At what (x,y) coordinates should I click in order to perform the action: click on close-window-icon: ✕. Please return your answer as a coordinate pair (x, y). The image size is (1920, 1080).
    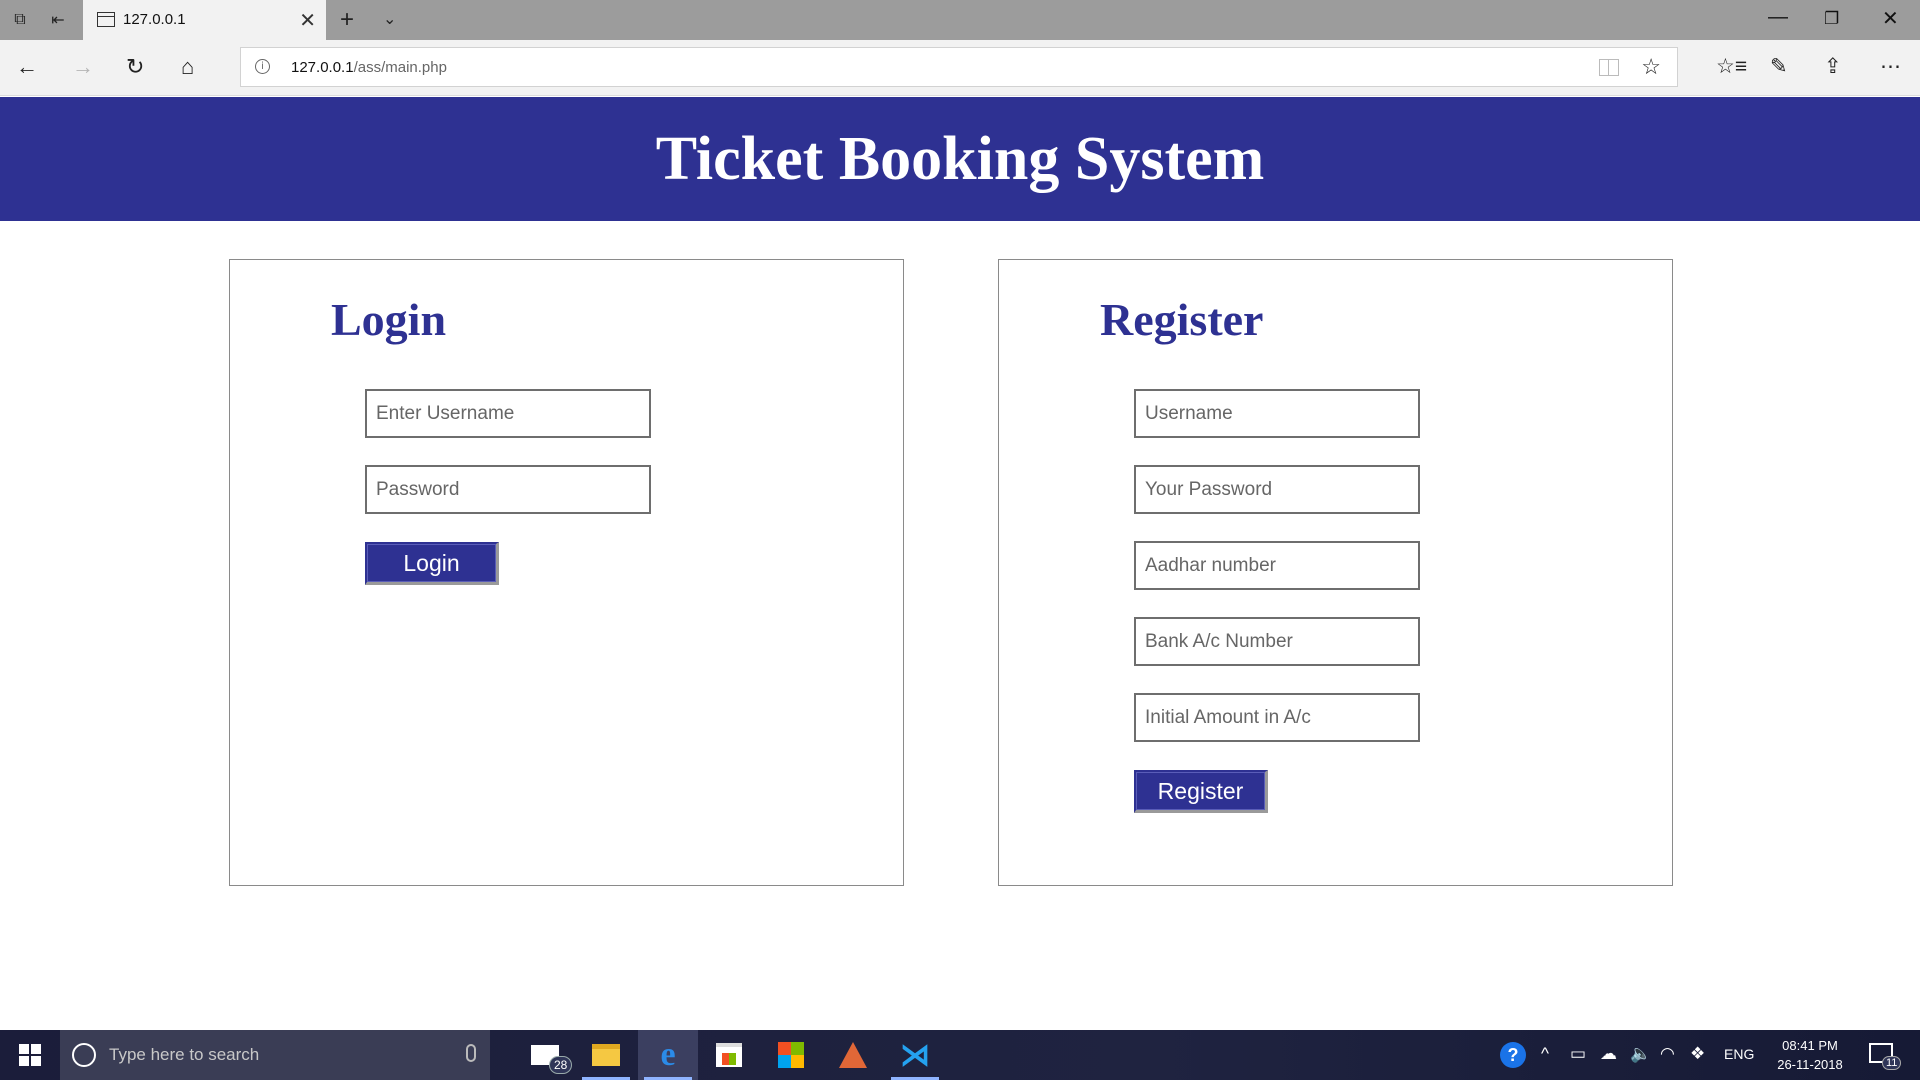
    Looking at the image, I should click on (1890, 18).